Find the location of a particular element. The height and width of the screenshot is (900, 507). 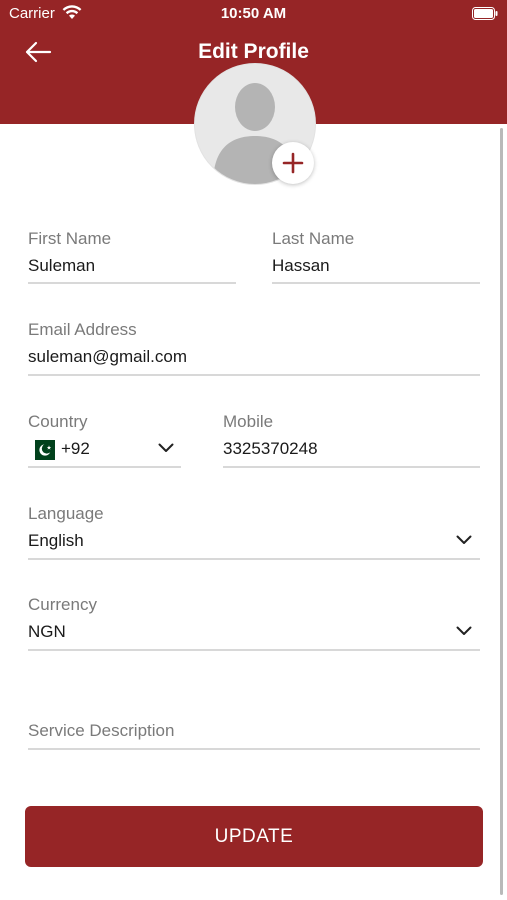

currency-select: Currency NGN is located at coordinates (254, 623).